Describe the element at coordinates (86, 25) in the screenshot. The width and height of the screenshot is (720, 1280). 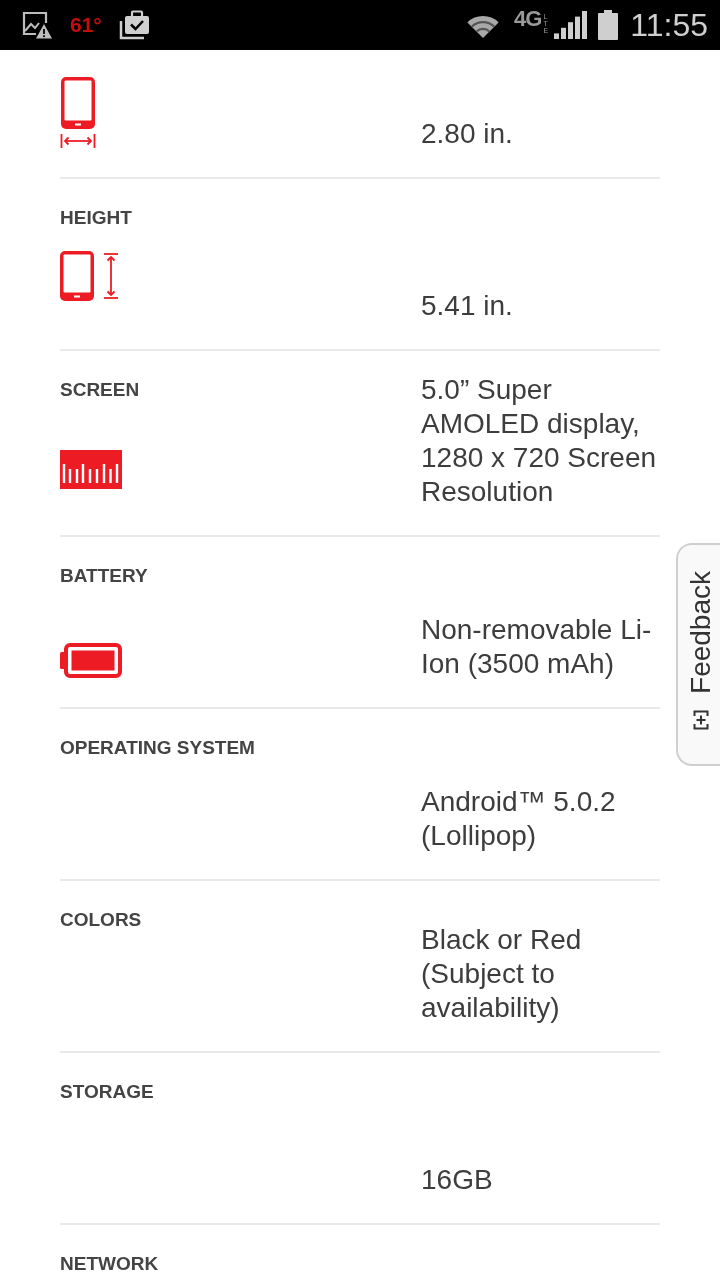
I see `temperature-text: 61°` at that location.